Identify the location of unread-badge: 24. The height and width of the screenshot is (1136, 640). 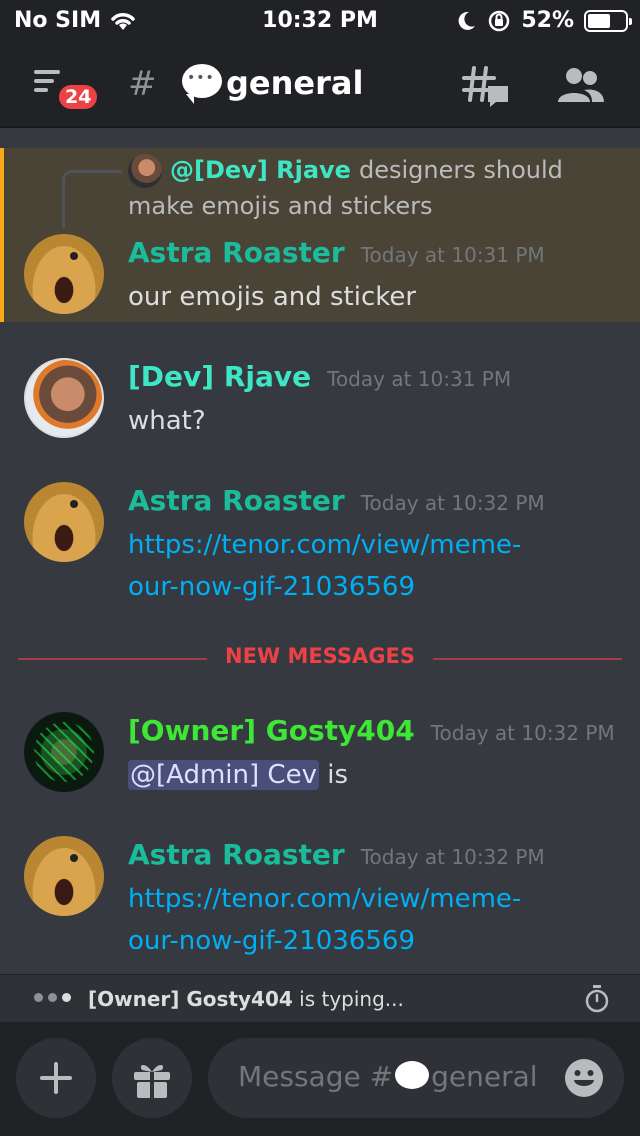
(78, 97).